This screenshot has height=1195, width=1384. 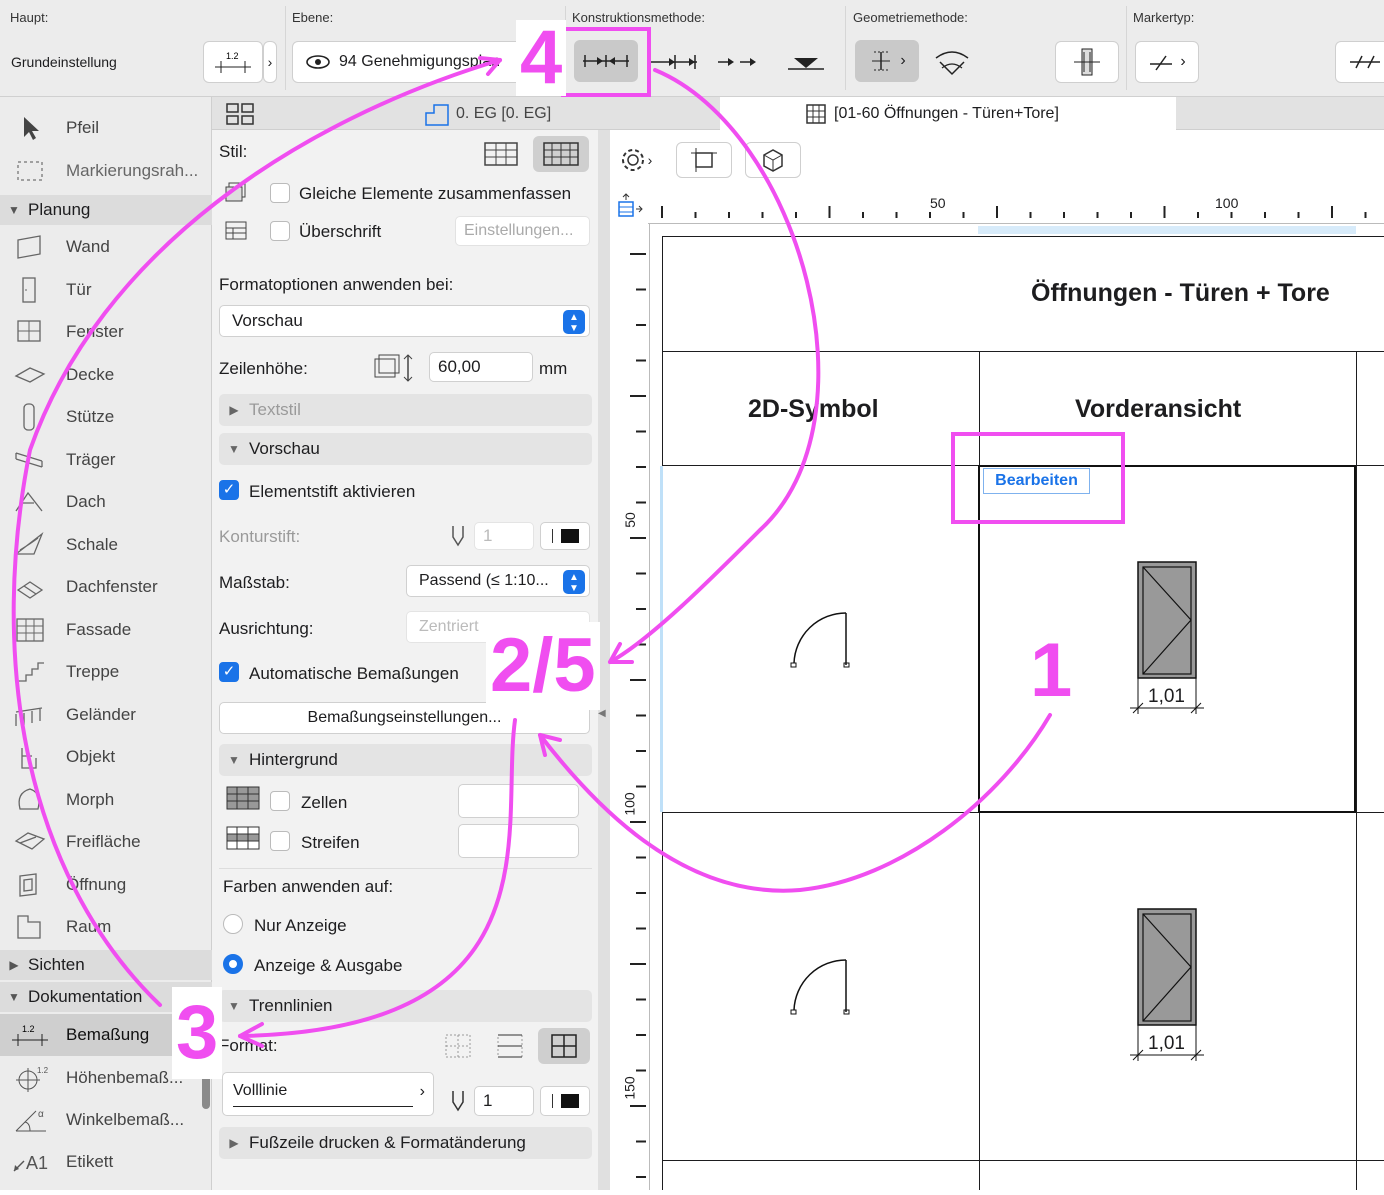 I want to click on tool-stuetze: Stütze, so click(x=106, y=417).